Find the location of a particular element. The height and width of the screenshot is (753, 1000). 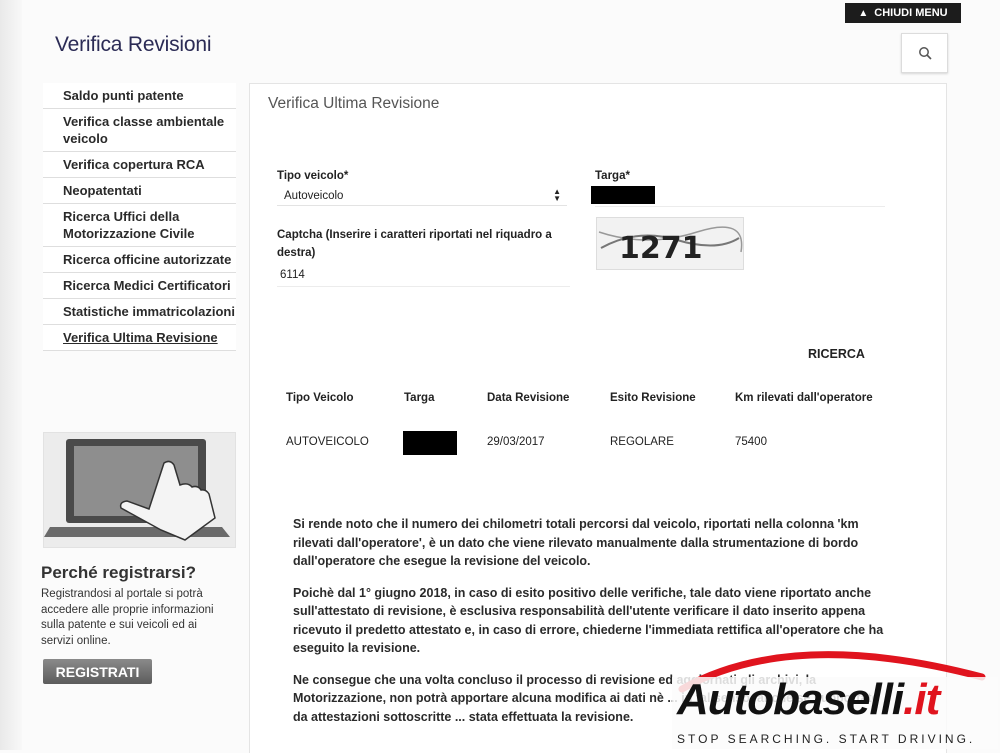

plate-label: Targa* is located at coordinates (612, 176).